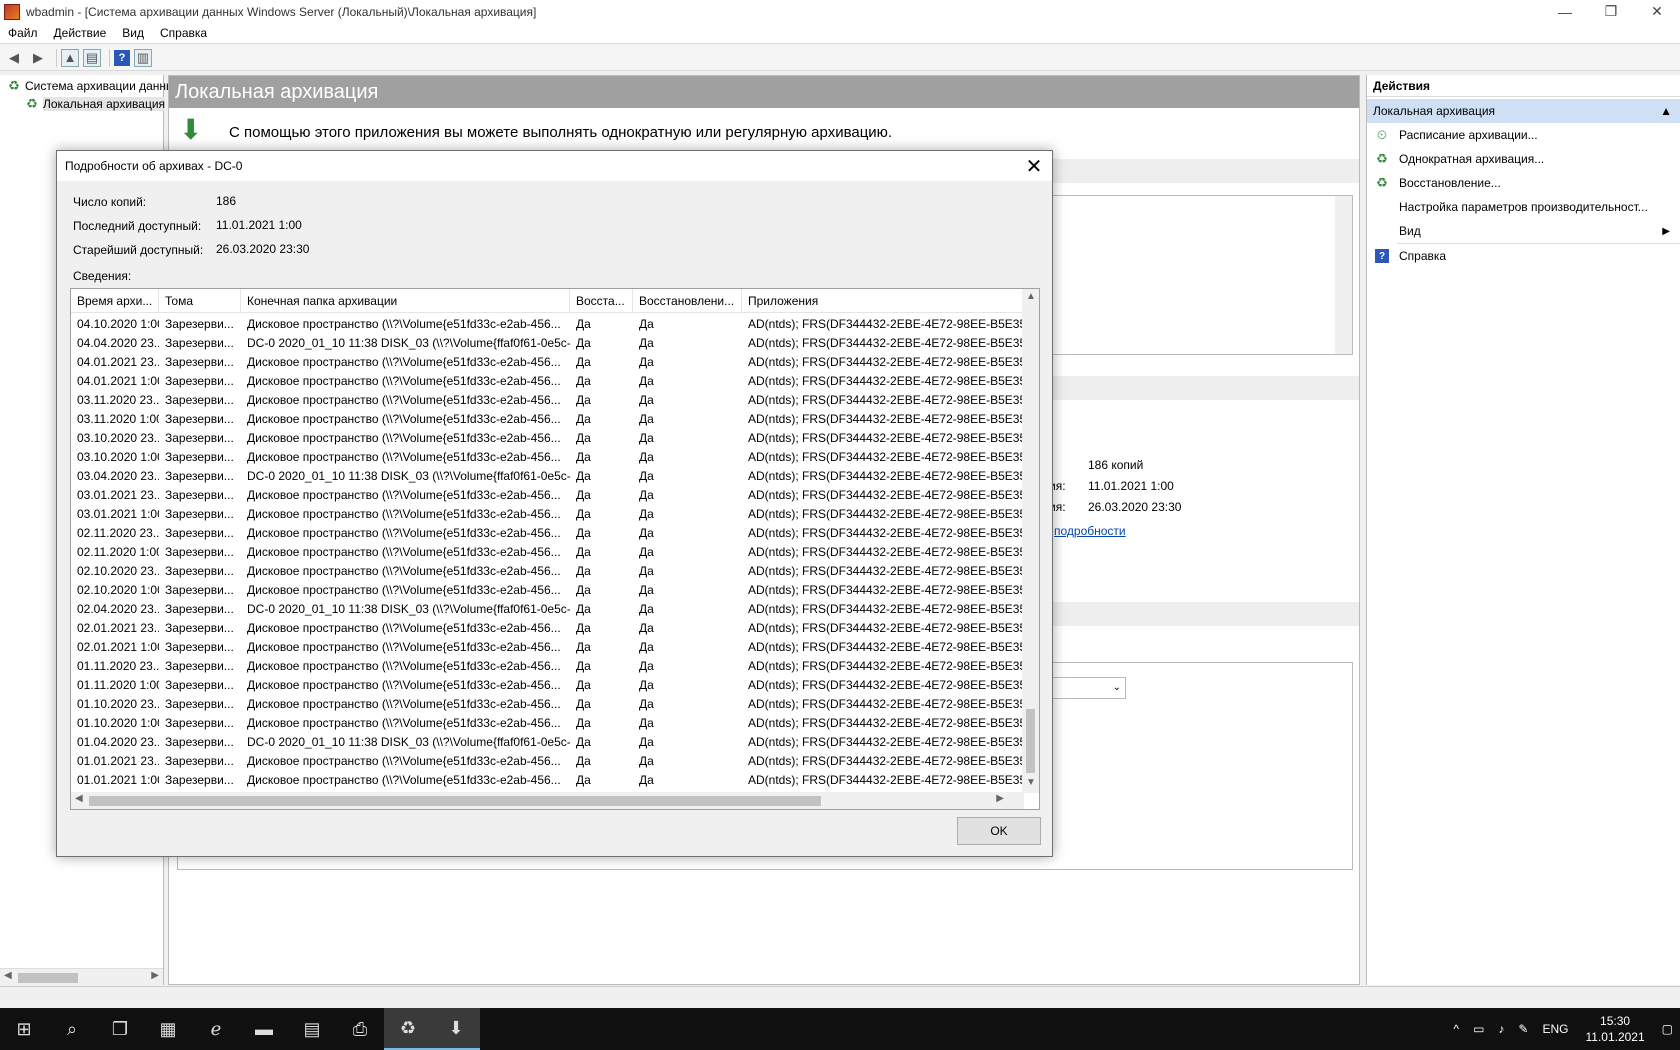 Image resolution: width=1680 pixels, height=1050 pixels. I want to click on volume-icon: ♪, so click(1501, 1029).